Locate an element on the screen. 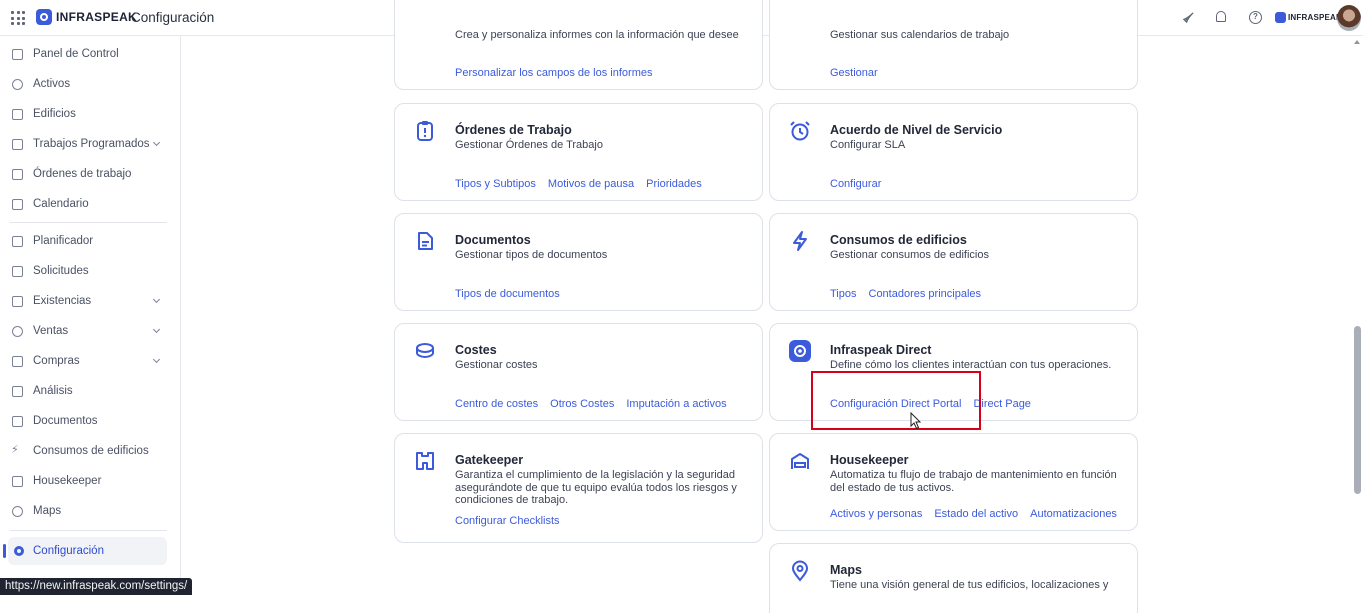 The width and height of the screenshot is (1363, 613). card-links: Personalizar los campos de los informes is located at coordinates (553, 73).